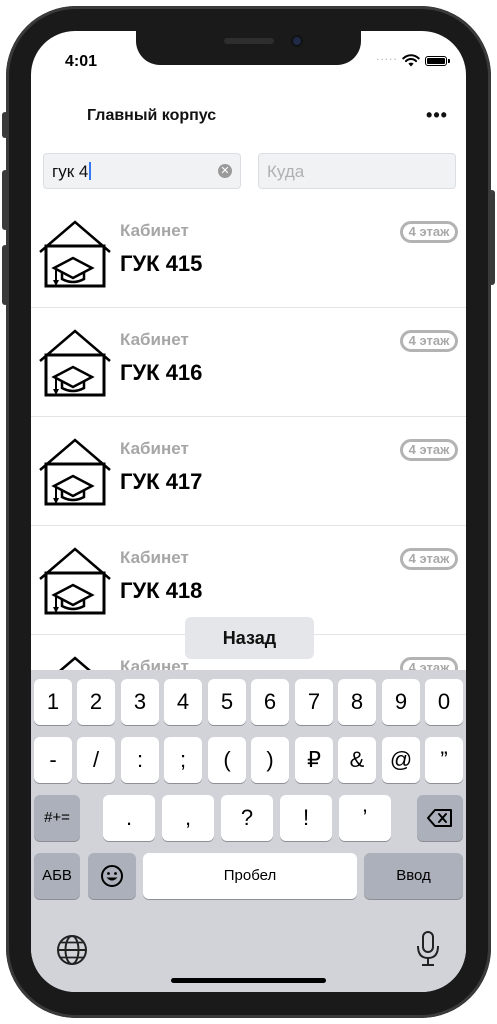 This screenshot has height=1024, width=497. Describe the element at coordinates (286, 171) in the screenshot. I see `to-search-placeholder: Куда` at that location.